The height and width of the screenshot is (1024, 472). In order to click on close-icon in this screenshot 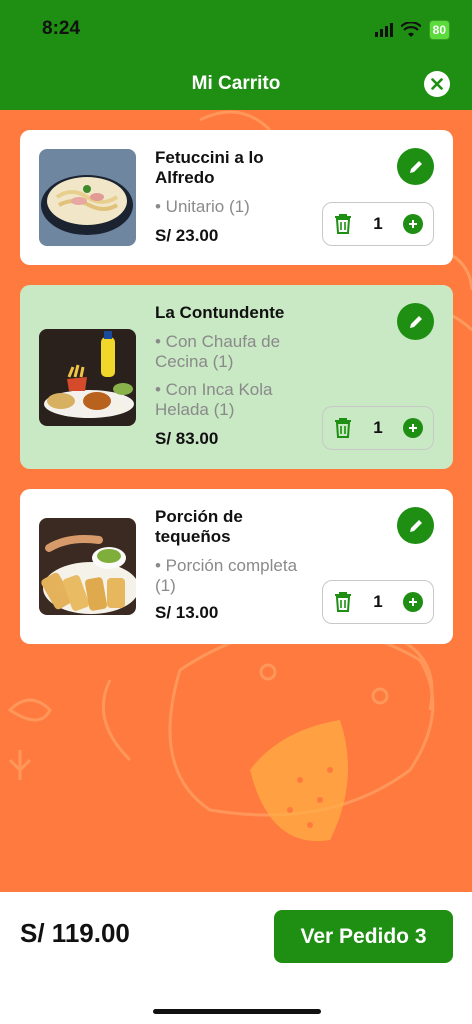, I will do `click(437, 84)`.